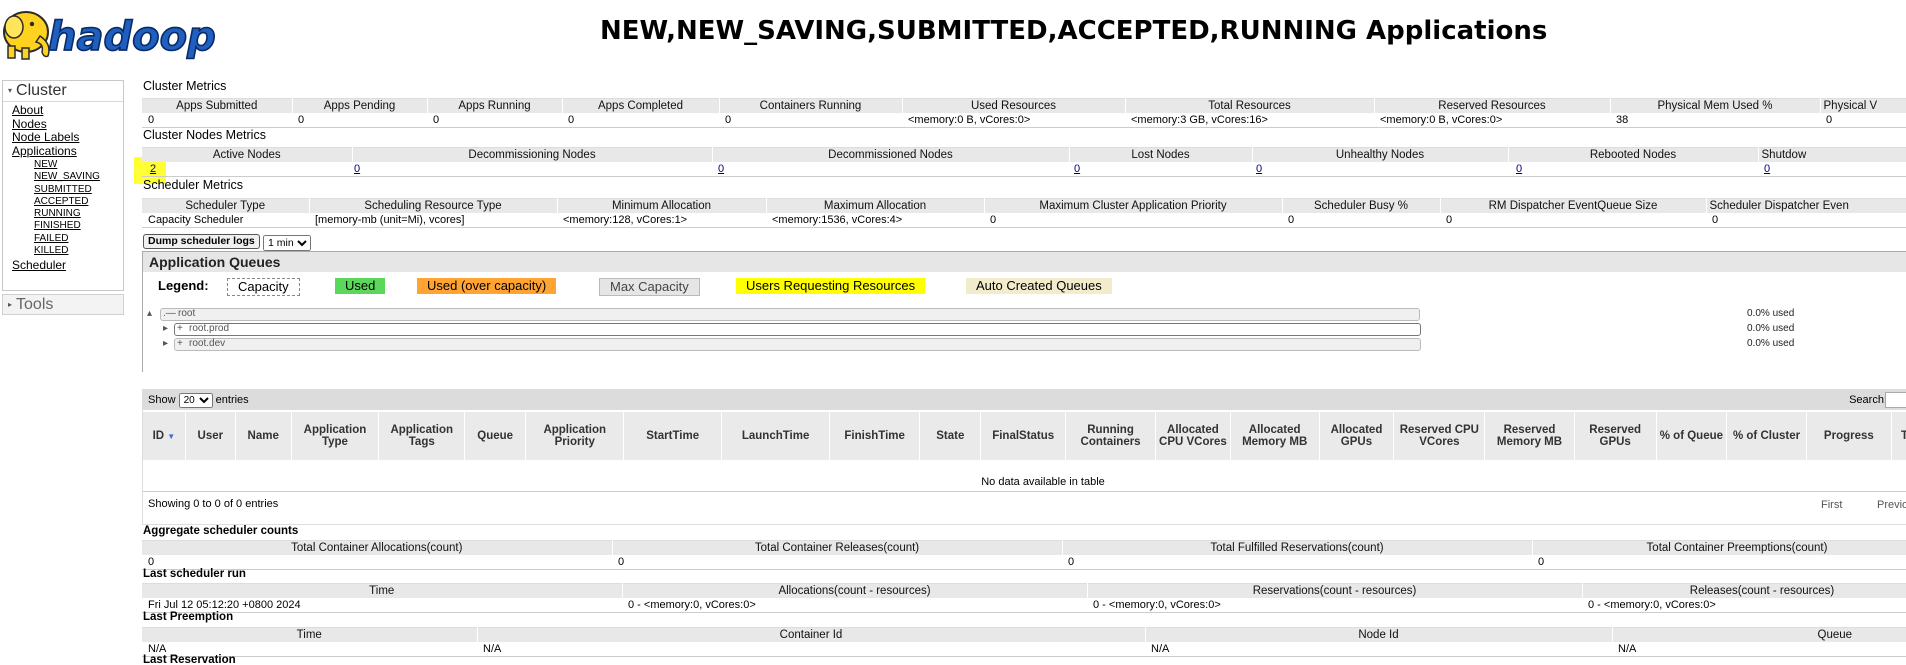 The height and width of the screenshot is (665, 1906). What do you see at coordinates (39, 265) in the screenshot?
I see `nav-link-scheduler: Scheduler` at bounding box center [39, 265].